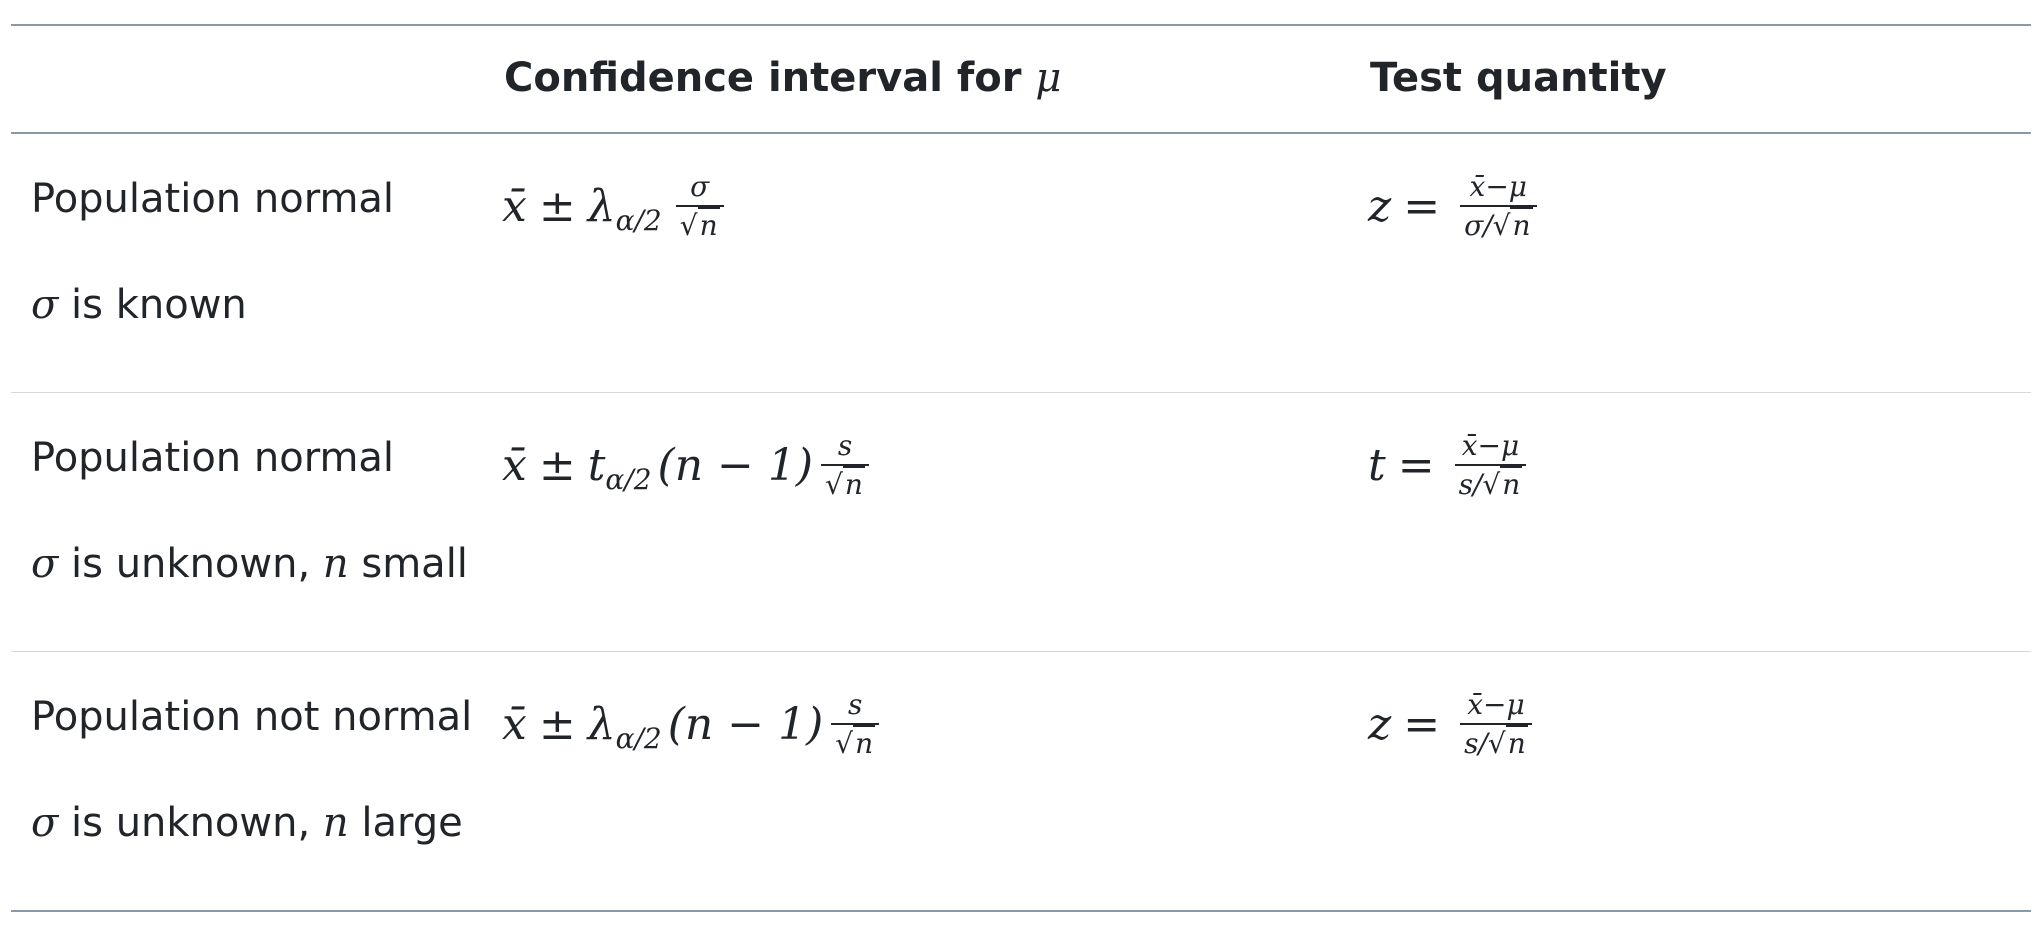 The width and height of the screenshot is (2038, 948). Describe the element at coordinates (1048, 78) in the screenshot. I see `header-mu-symbol: μ` at that location.